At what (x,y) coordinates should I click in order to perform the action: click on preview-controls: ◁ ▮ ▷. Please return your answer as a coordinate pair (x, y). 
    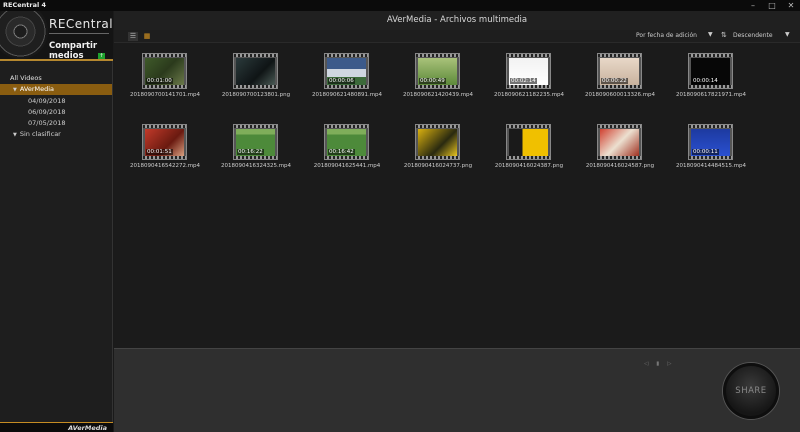
    Looking at the image, I should click on (658, 364).